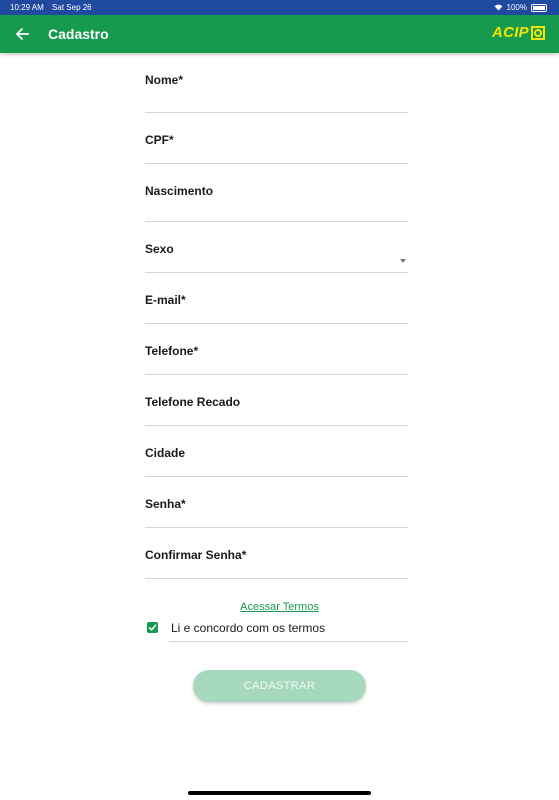  Describe the element at coordinates (22, 34) in the screenshot. I see `arrow-left-icon` at that location.